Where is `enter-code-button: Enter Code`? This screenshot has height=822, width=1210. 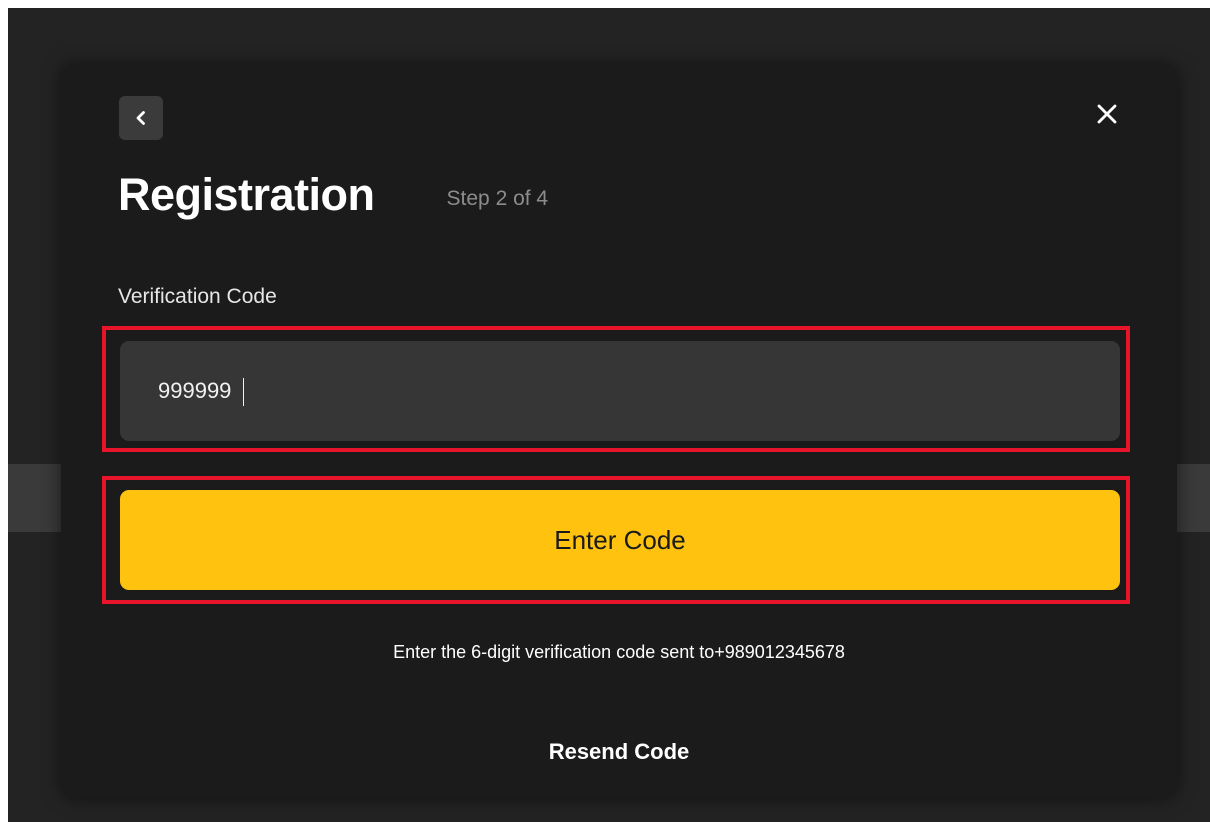 enter-code-button: Enter Code is located at coordinates (620, 540).